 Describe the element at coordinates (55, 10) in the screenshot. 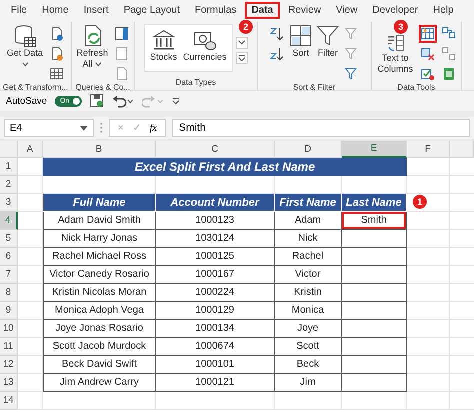

I see `ribbon-tab: Home` at that location.